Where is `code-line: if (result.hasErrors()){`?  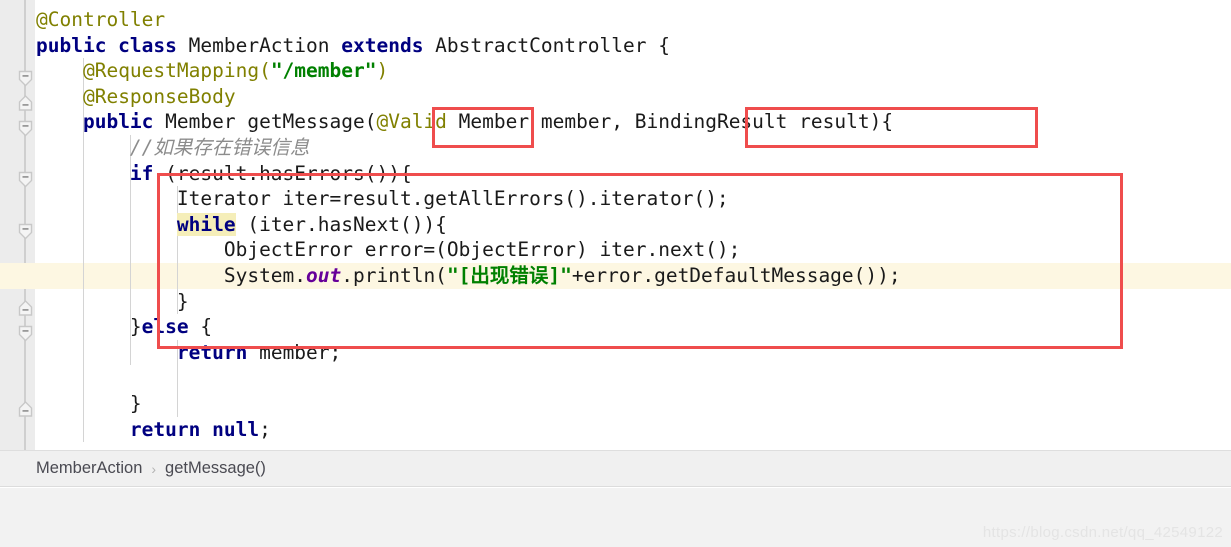
code-line: if (result.hasErrors()){ is located at coordinates (615, 174).